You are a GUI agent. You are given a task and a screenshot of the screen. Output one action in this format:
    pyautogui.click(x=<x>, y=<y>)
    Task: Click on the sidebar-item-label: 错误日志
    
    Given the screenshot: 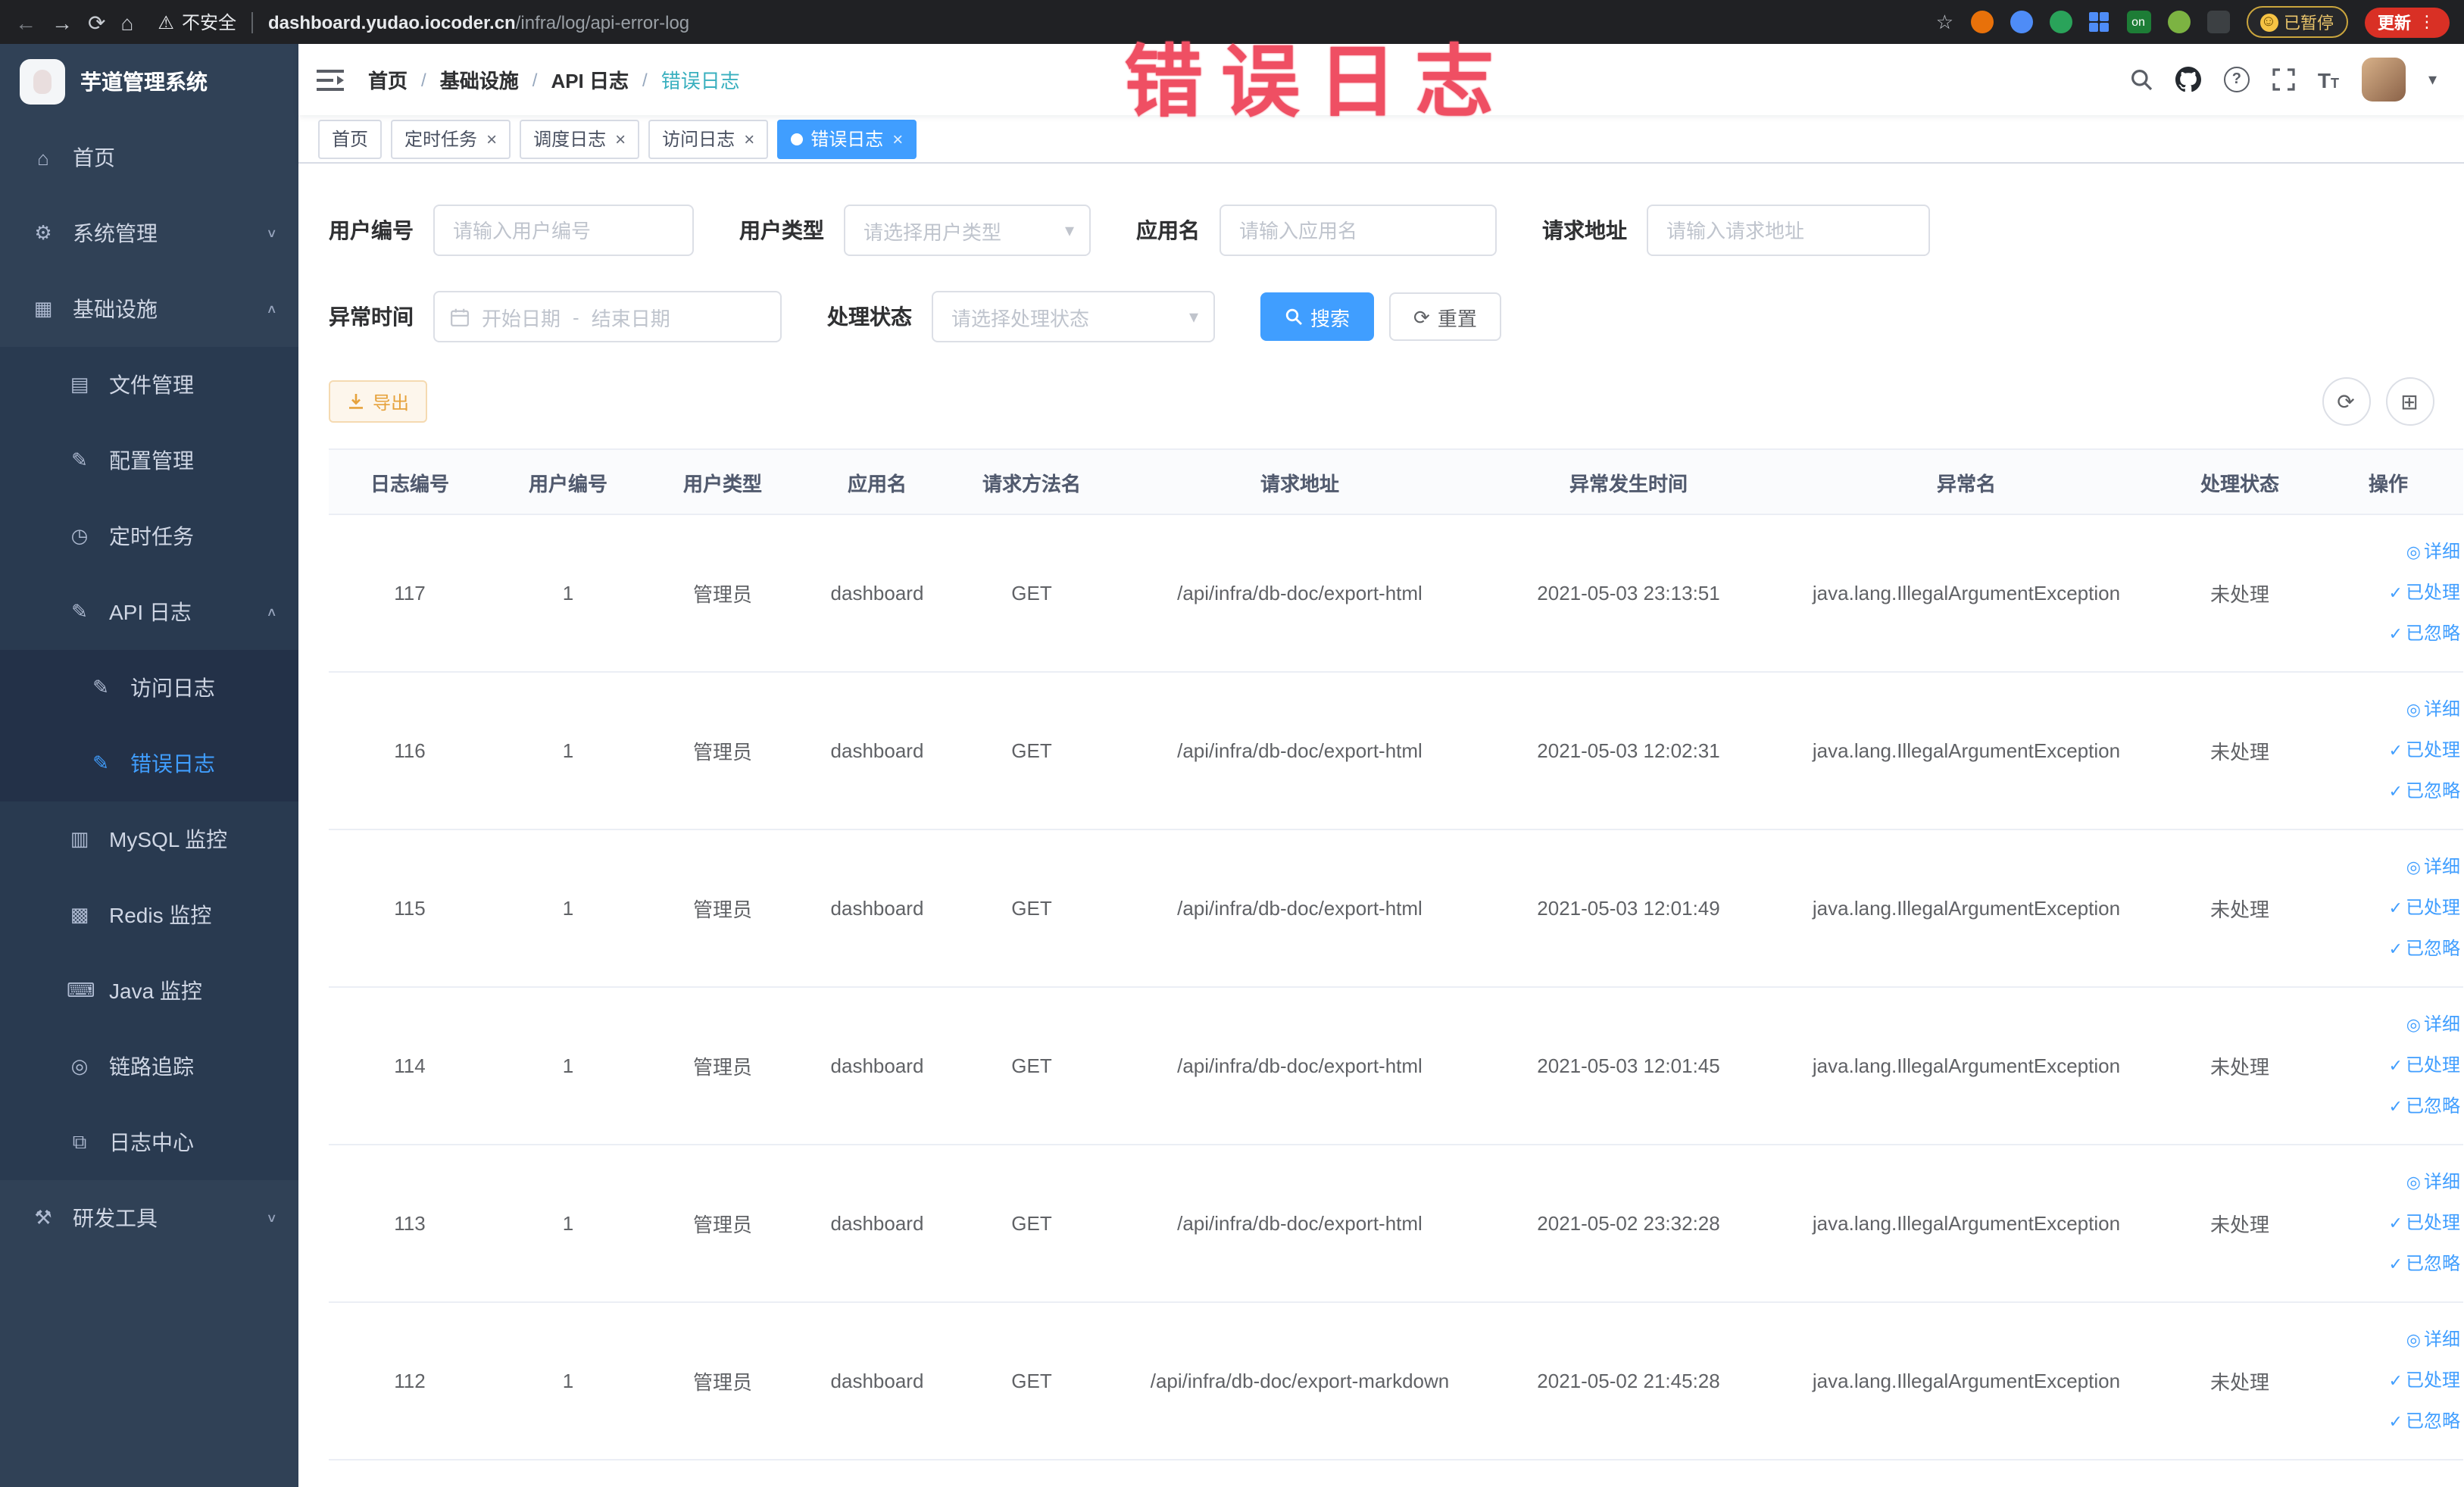 What is the action you would take?
    pyautogui.click(x=172, y=763)
    